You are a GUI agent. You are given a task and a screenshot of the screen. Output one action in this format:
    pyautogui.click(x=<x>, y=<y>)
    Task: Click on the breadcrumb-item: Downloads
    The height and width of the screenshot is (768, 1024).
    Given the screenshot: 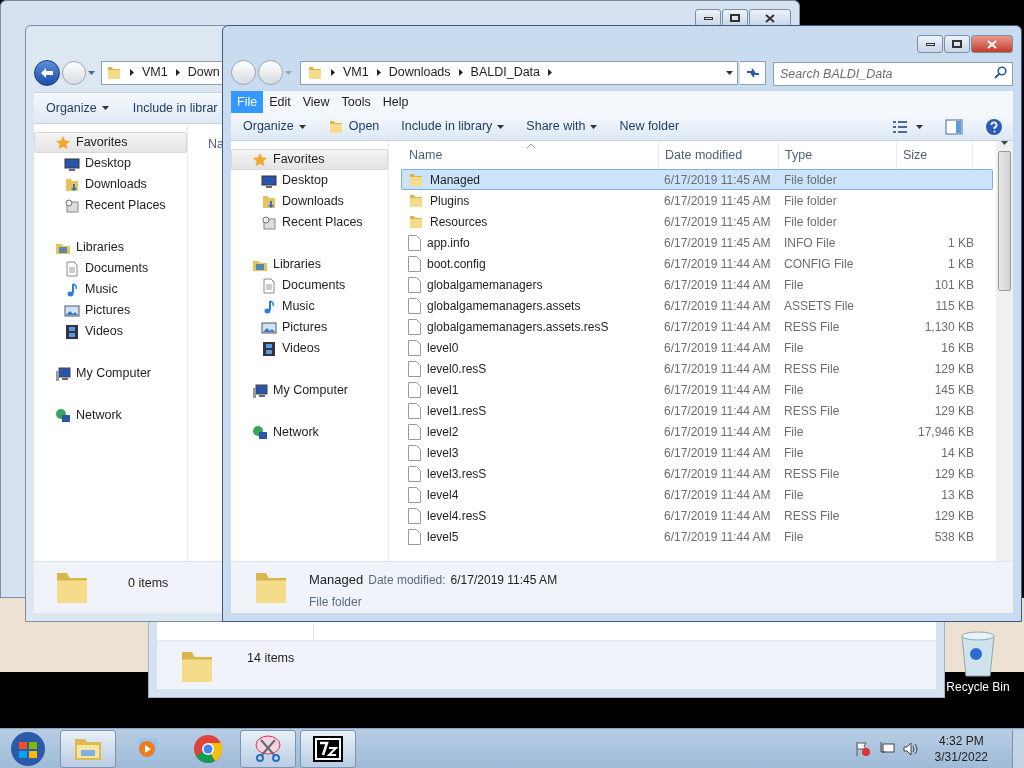 What is the action you would take?
    pyautogui.click(x=419, y=72)
    